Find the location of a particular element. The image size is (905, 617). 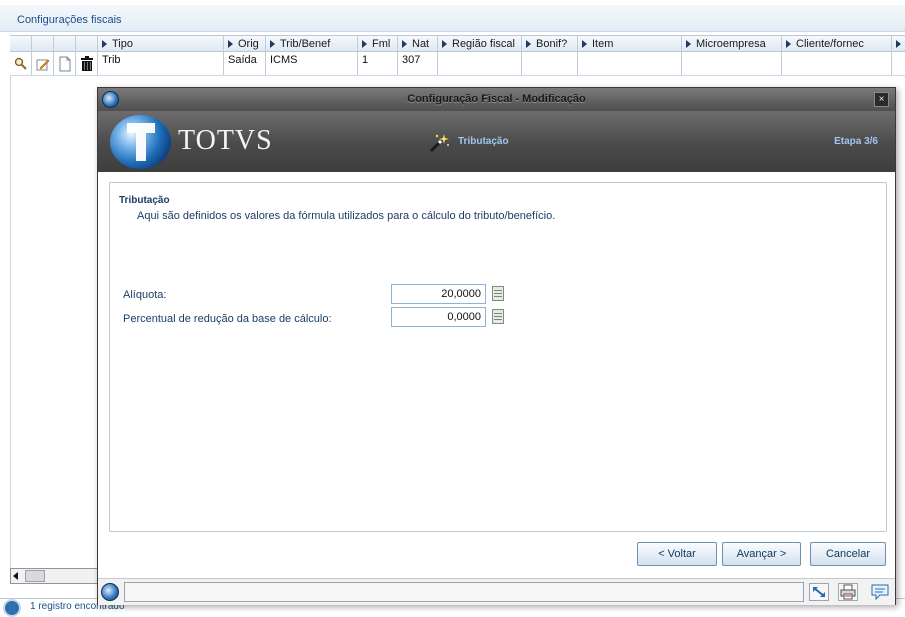

cell-nat: 307 is located at coordinates (418, 63).